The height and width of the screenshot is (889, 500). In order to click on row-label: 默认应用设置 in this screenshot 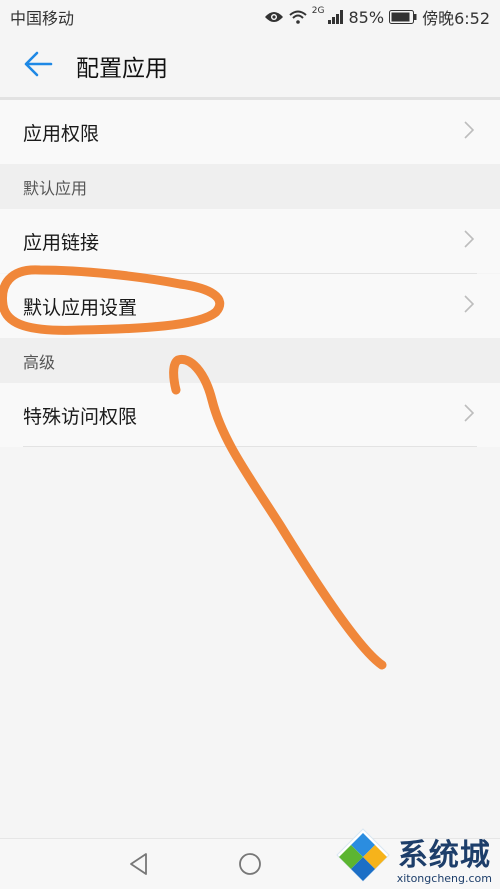, I will do `click(80, 307)`.